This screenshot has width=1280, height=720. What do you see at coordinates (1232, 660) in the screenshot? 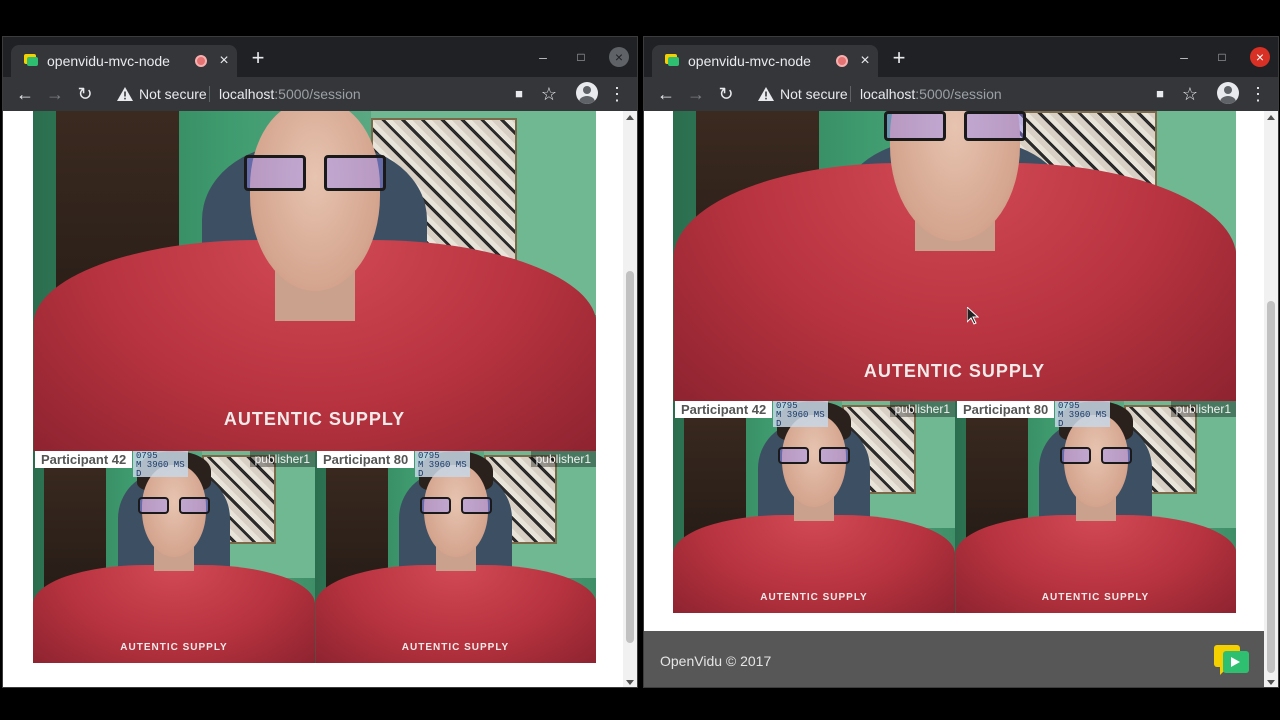
I see `openvidu-logo-icon` at bounding box center [1232, 660].